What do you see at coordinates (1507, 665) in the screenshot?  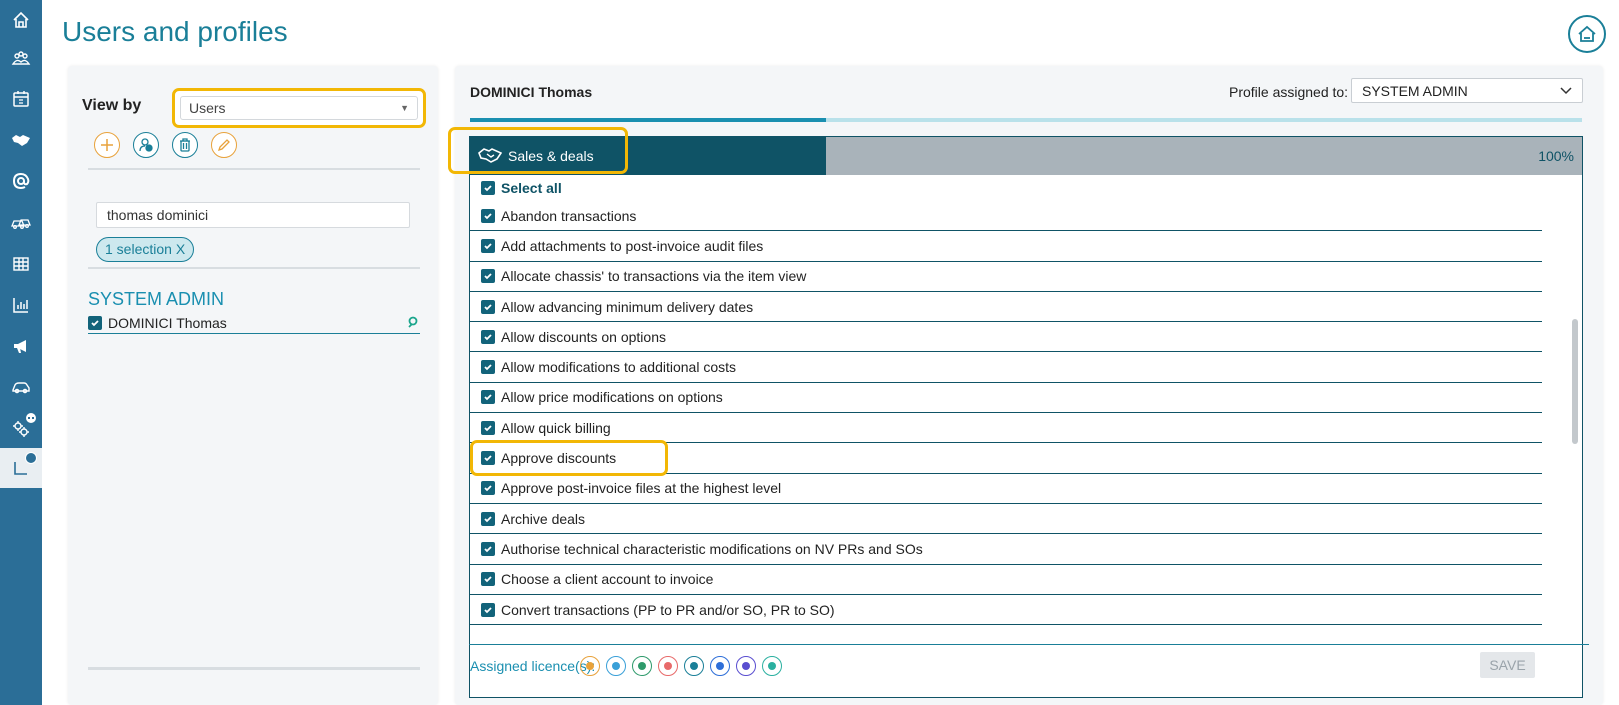 I see `save-button: SAVE` at bounding box center [1507, 665].